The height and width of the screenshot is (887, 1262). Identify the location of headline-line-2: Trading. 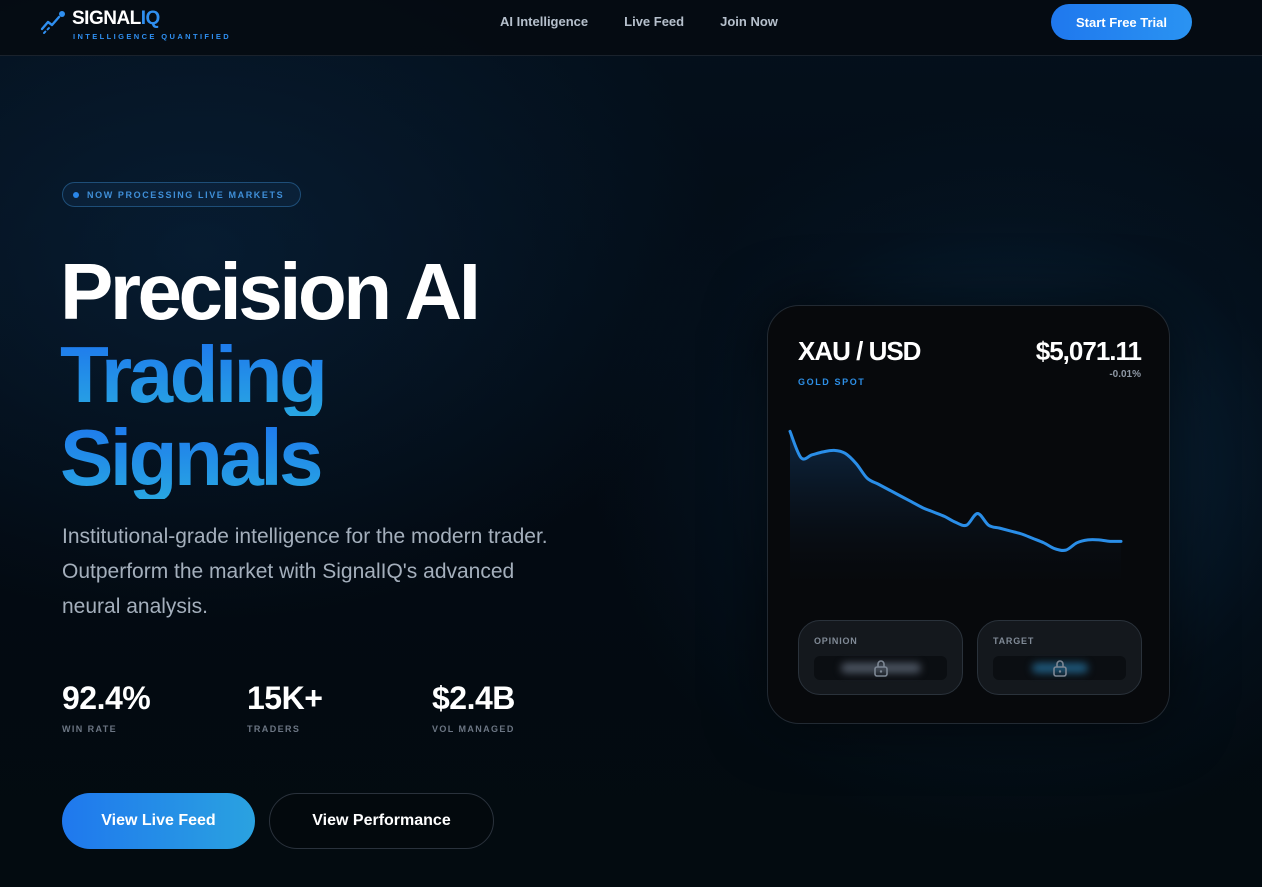
(268, 374).